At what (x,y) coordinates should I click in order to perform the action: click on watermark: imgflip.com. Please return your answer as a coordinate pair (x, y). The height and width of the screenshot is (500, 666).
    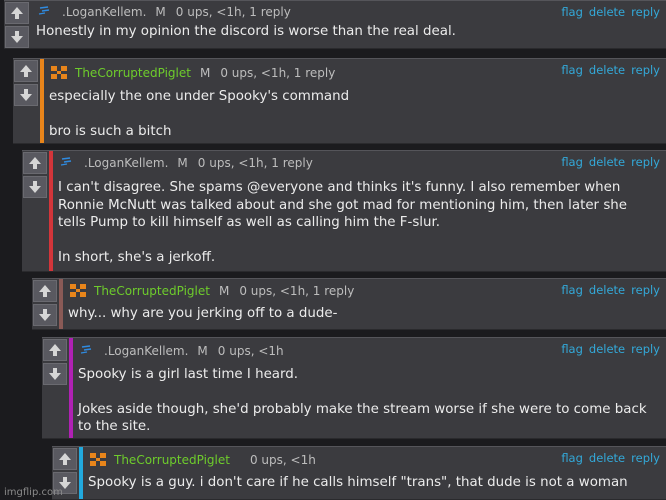
    Looking at the image, I should click on (33, 492).